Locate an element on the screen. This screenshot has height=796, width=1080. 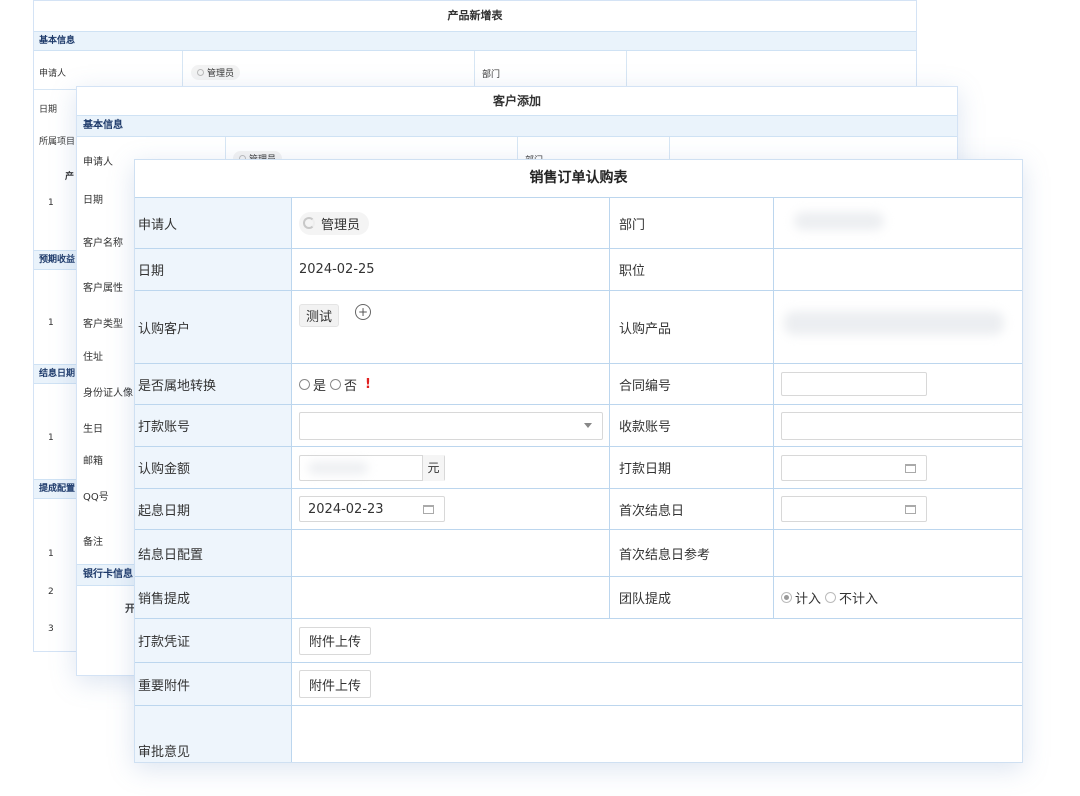
important-attach-label: 重要附件 is located at coordinates (213, 684).